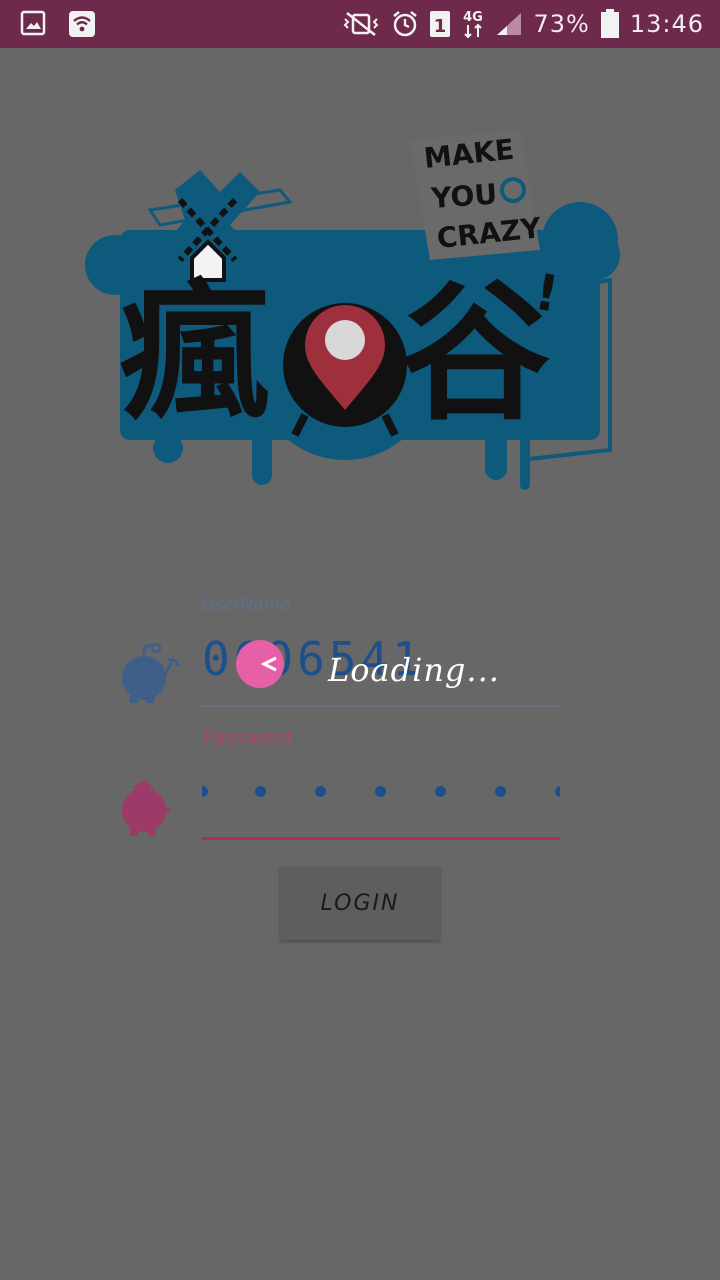  Describe the element at coordinates (381, 706) in the screenshot. I see `username-underline` at that location.